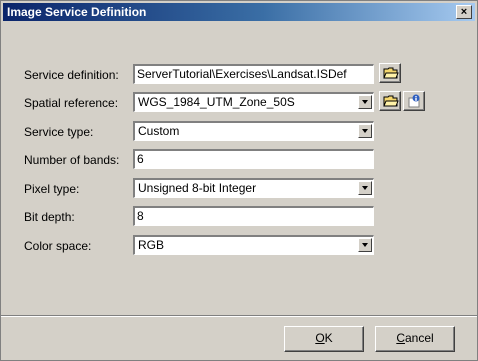 The width and height of the screenshot is (478, 361). Describe the element at coordinates (464, 12) in the screenshot. I see `close-button: ×` at that location.